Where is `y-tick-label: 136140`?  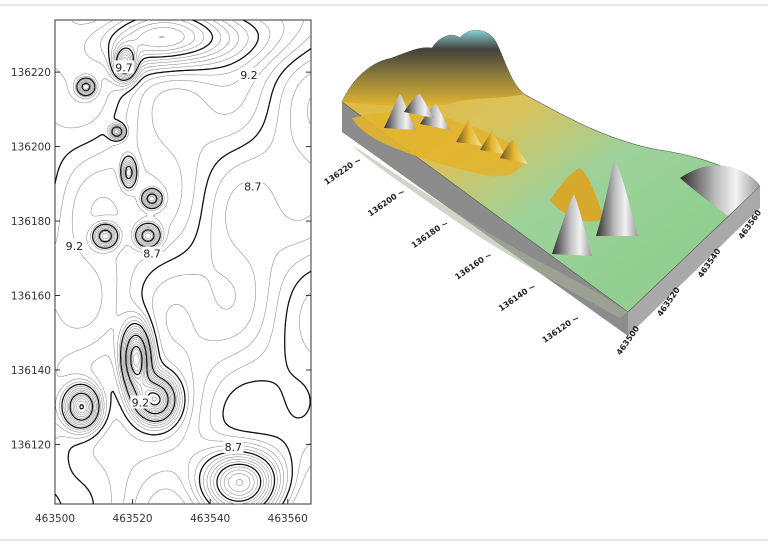
y-tick-label: 136140 is located at coordinates (31, 371).